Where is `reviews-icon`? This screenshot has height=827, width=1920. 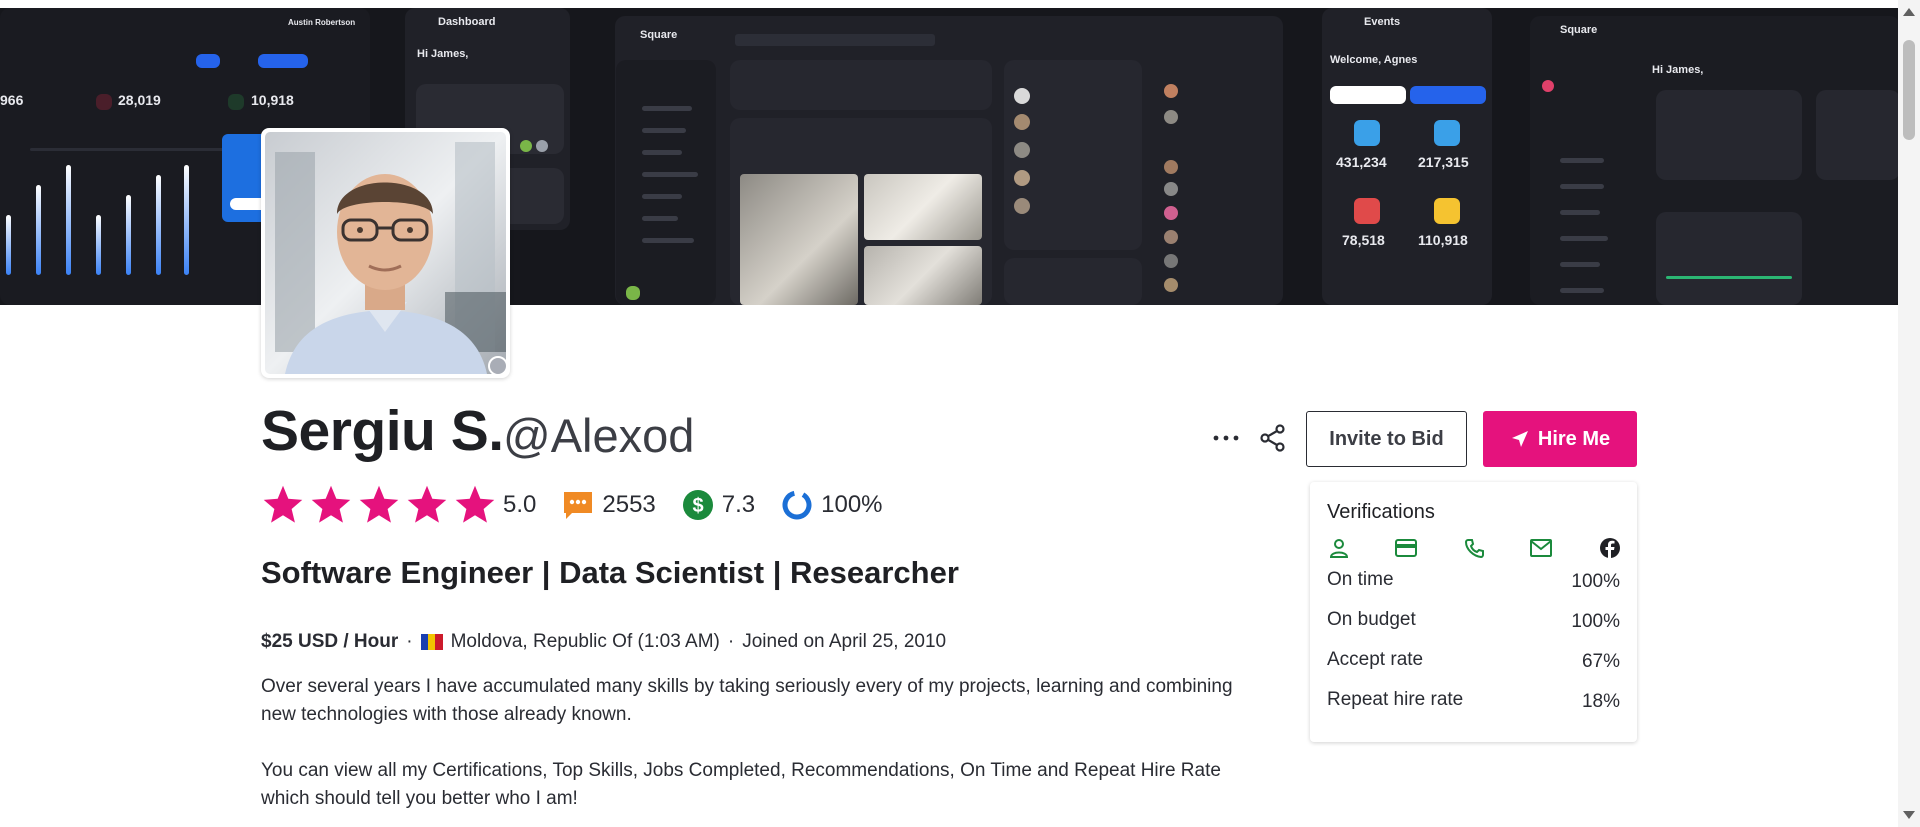
reviews-icon is located at coordinates (578, 505).